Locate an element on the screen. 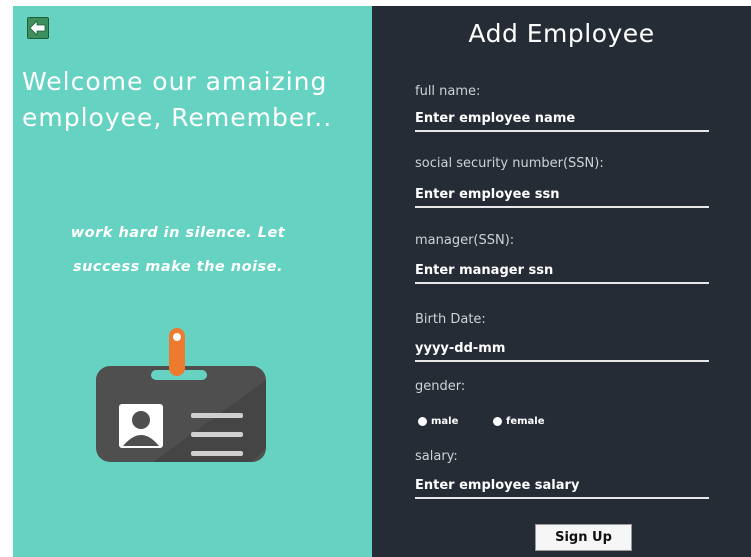  gender-female-label: female is located at coordinates (525, 421).